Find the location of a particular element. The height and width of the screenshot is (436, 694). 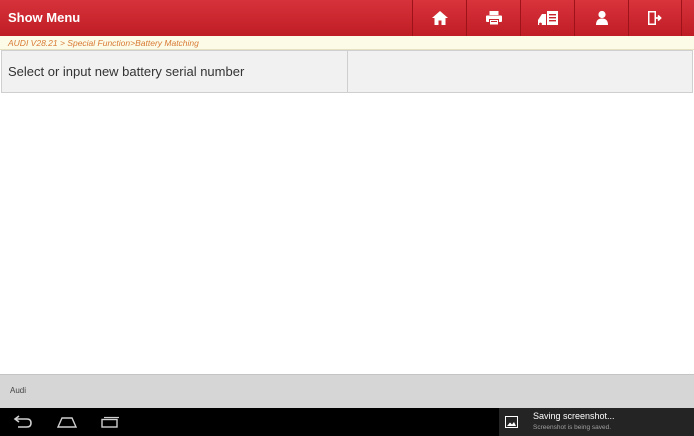

exit-button is located at coordinates (655, 18).